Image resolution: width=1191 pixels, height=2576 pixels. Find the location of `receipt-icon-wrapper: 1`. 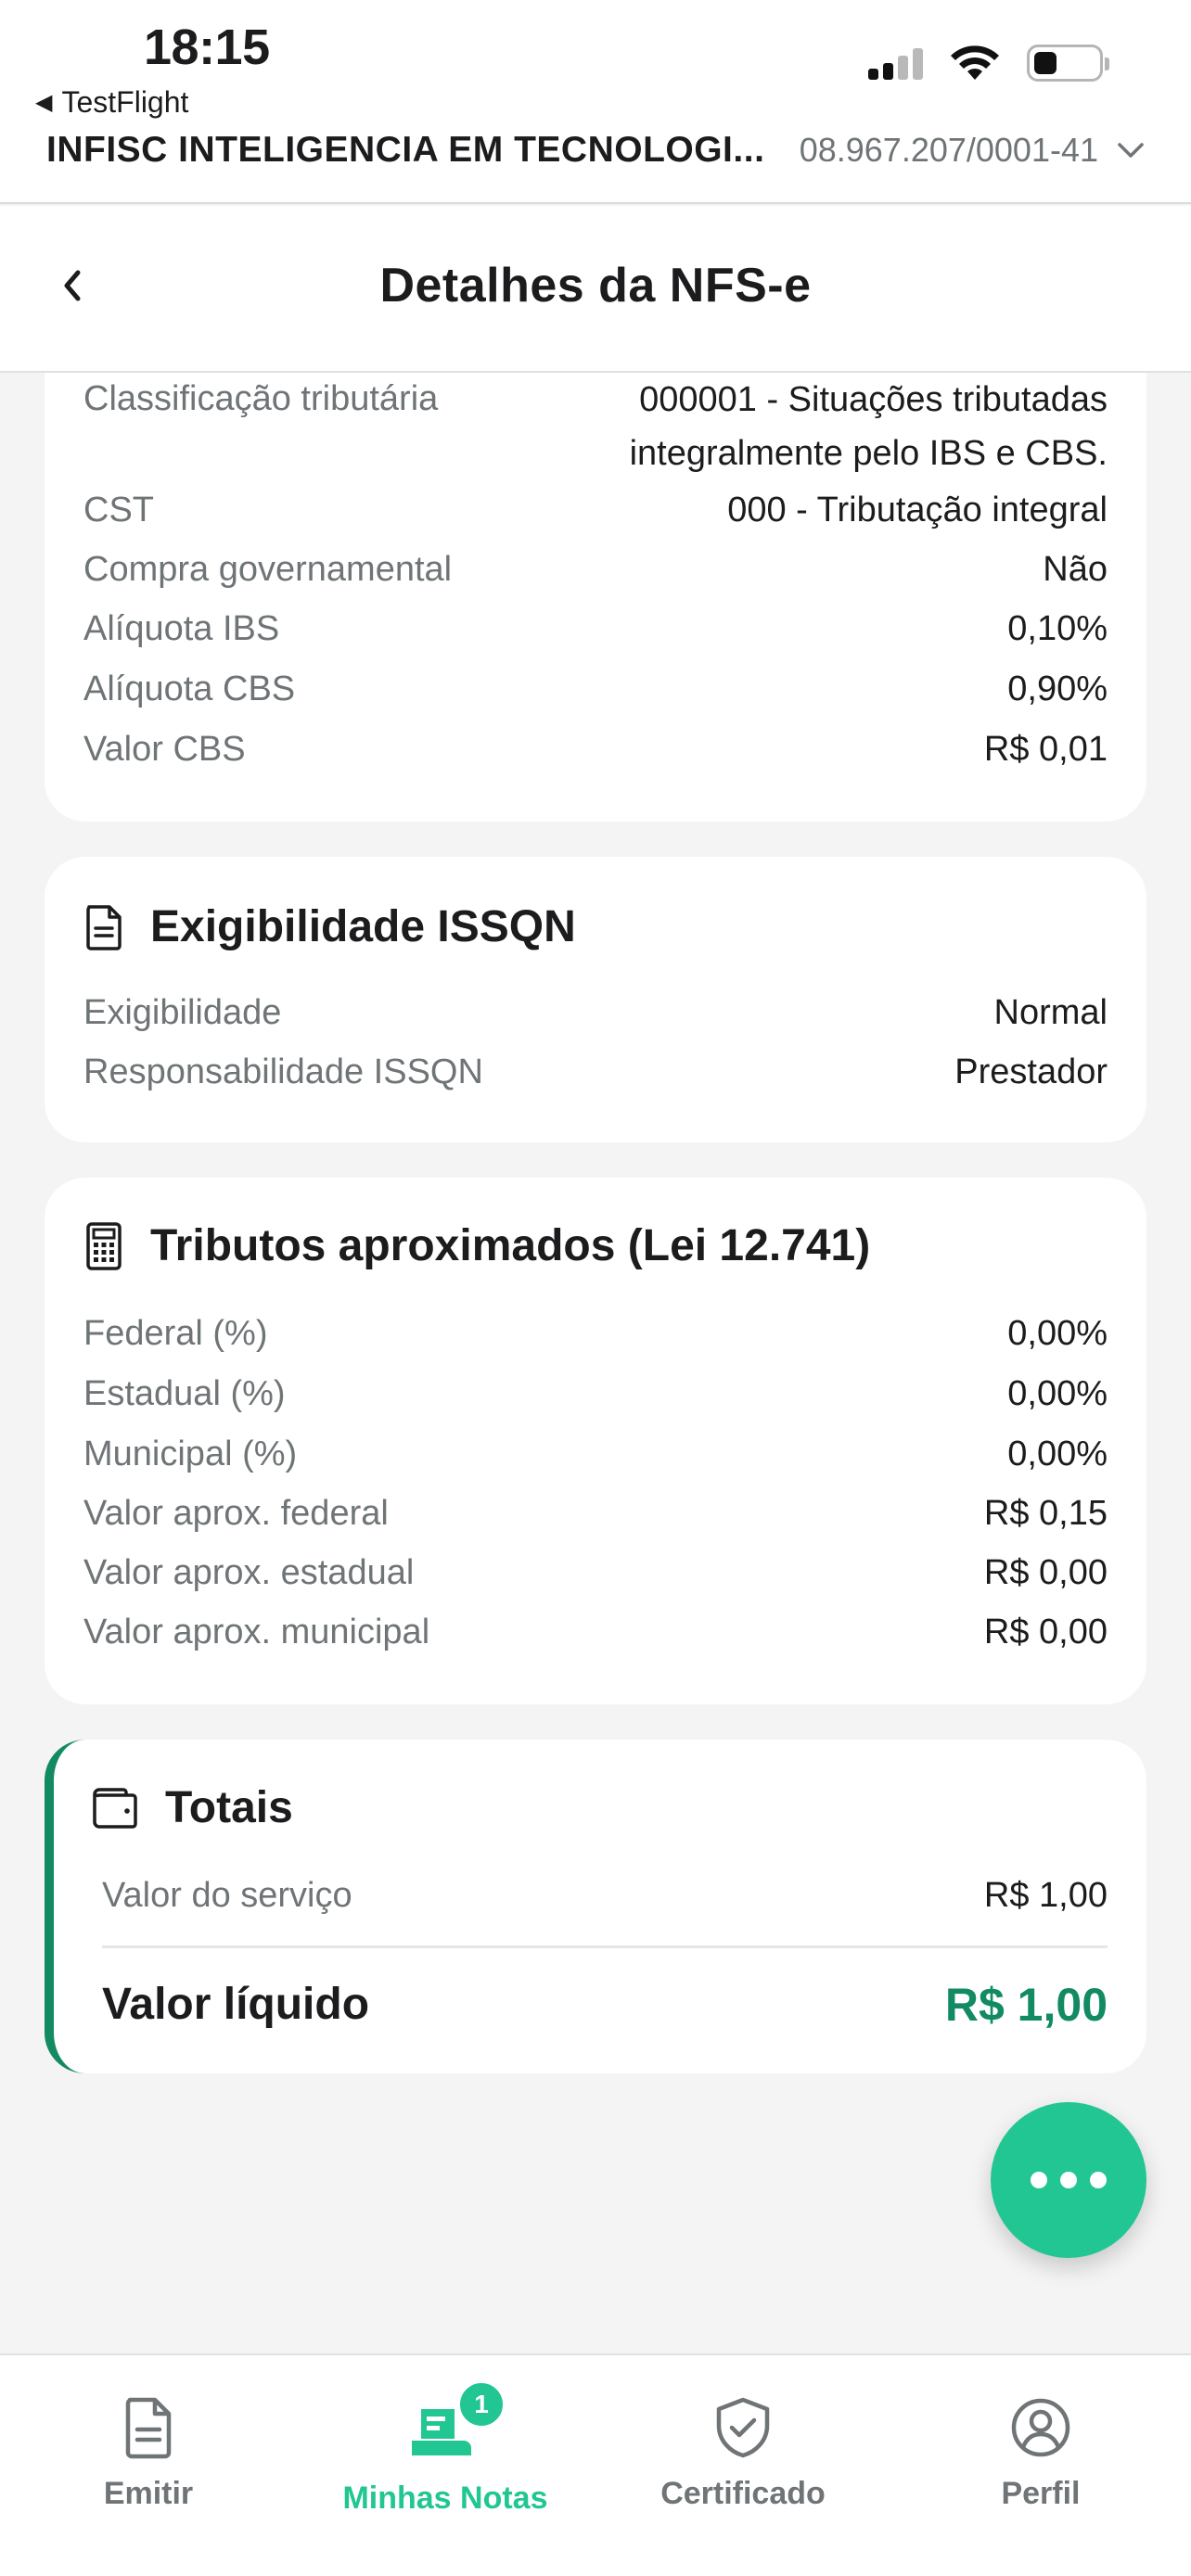

receipt-icon-wrapper: 1 is located at coordinates (457, 2421).